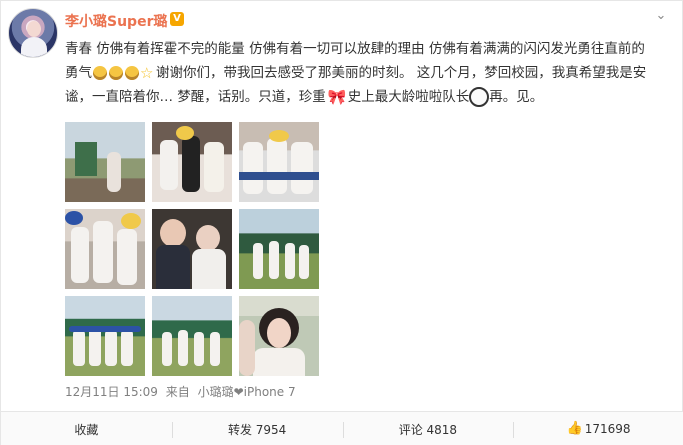  I want to click on favorite-label: 收藏, so click(86, 429).